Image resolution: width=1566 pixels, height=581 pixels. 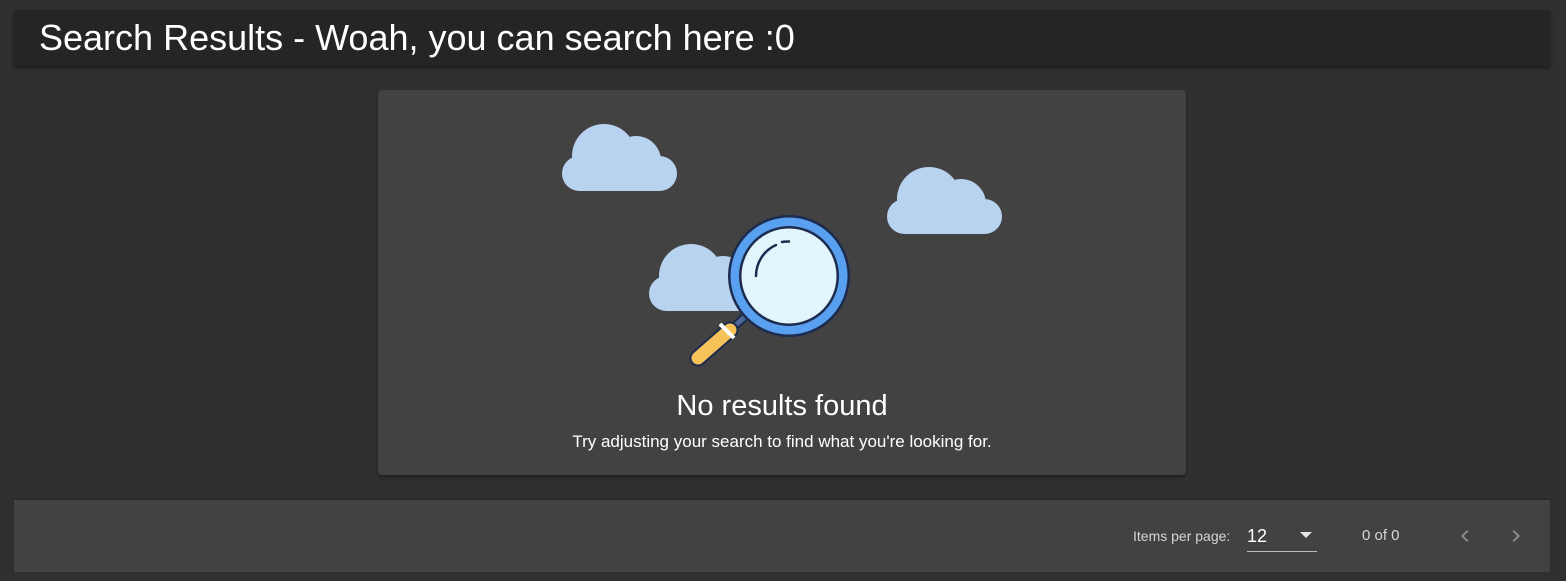 I want to click on dropdown-arrow-icon, so click(x=1306, y=535).